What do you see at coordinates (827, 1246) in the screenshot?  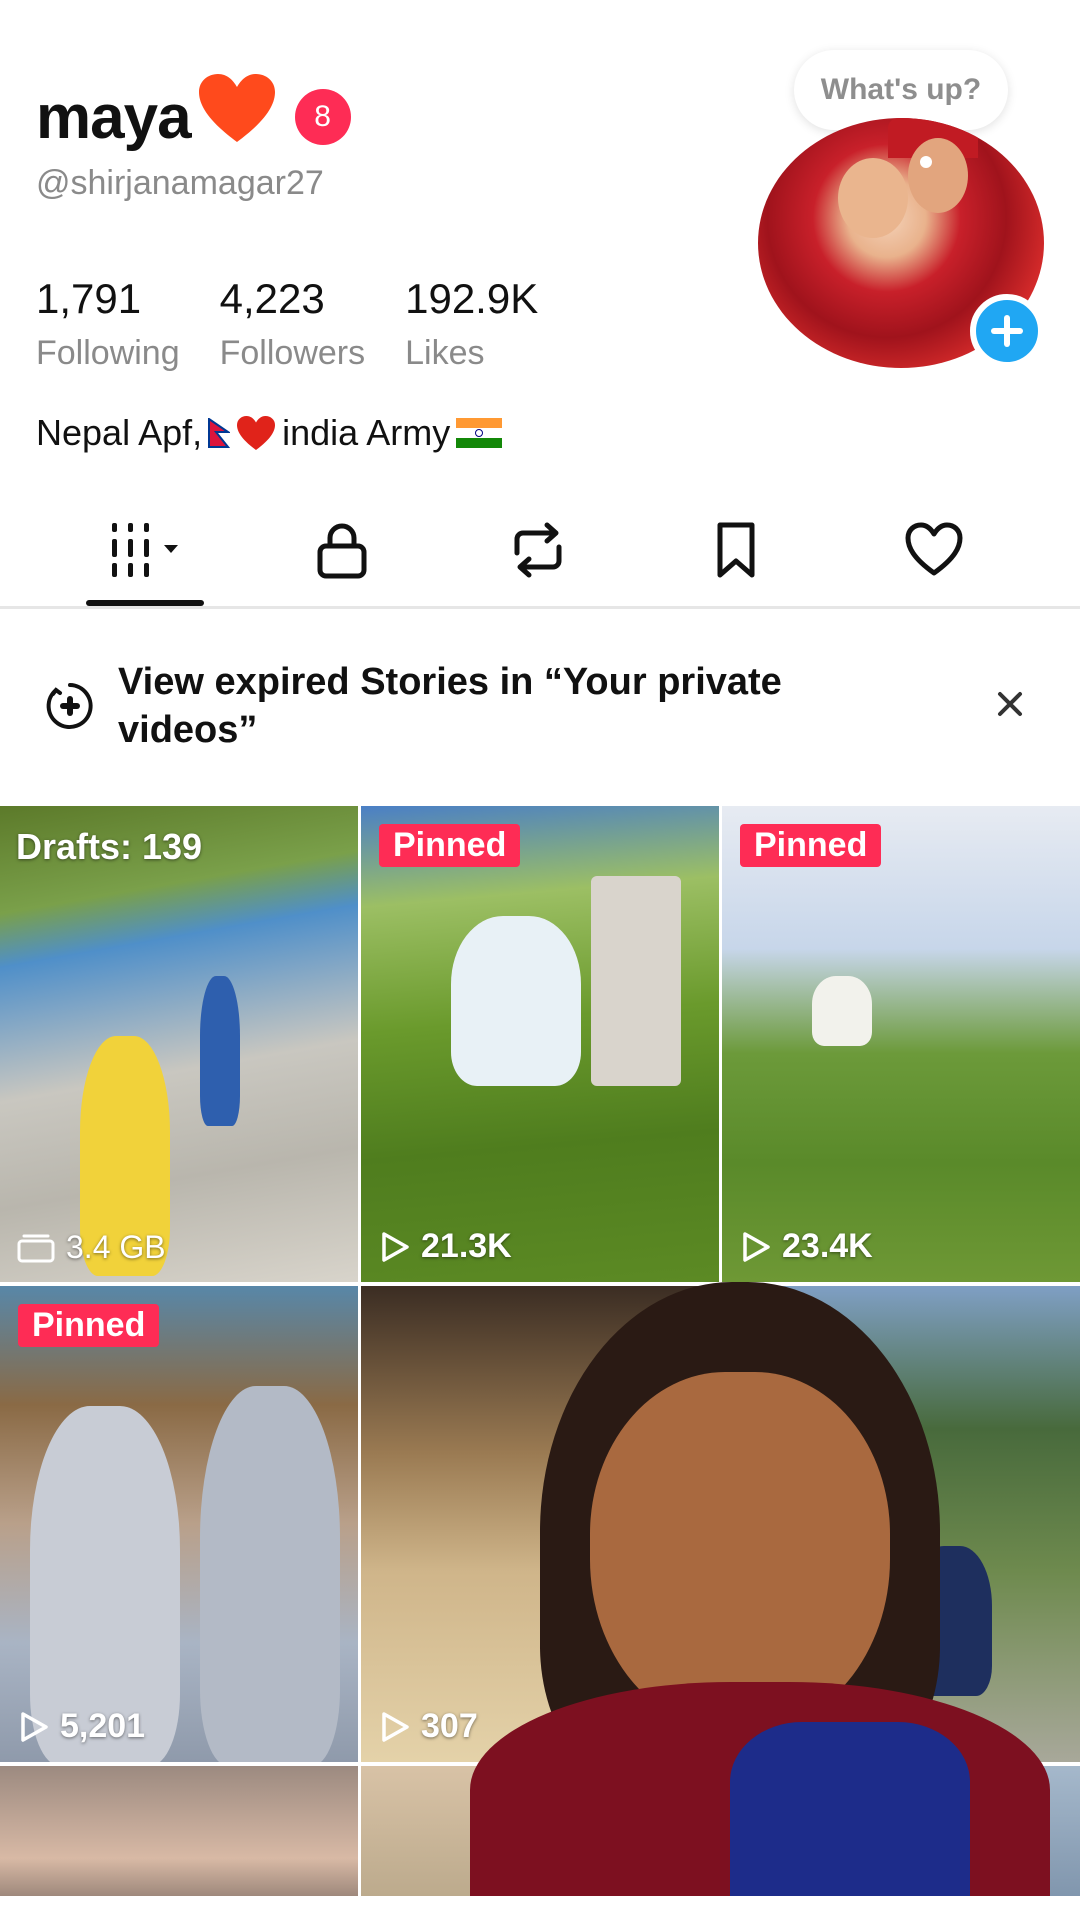 I see `view-count-value: 23.4K` at bounding box center [827, 1246].